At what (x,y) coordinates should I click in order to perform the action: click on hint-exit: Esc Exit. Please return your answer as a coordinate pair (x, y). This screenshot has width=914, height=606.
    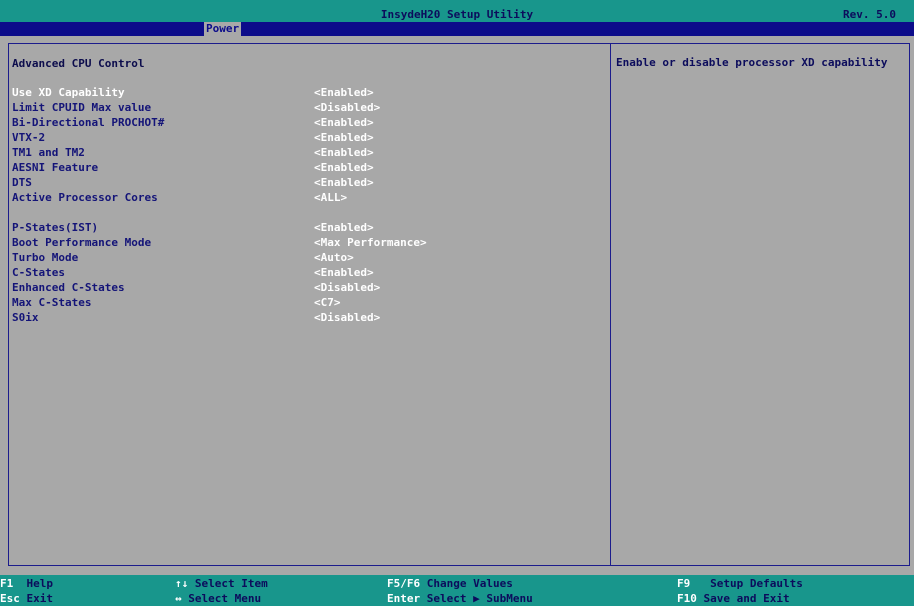
    Looking at the image, I should click on (26, 599).